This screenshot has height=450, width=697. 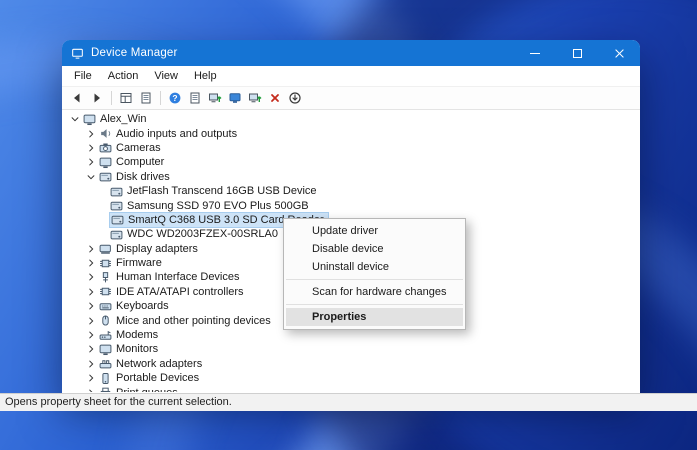 What do you see at coordinates (138, 147) in the screenshot?
I see `tree-item-label: Cameras` at bounding box center [138, 147].